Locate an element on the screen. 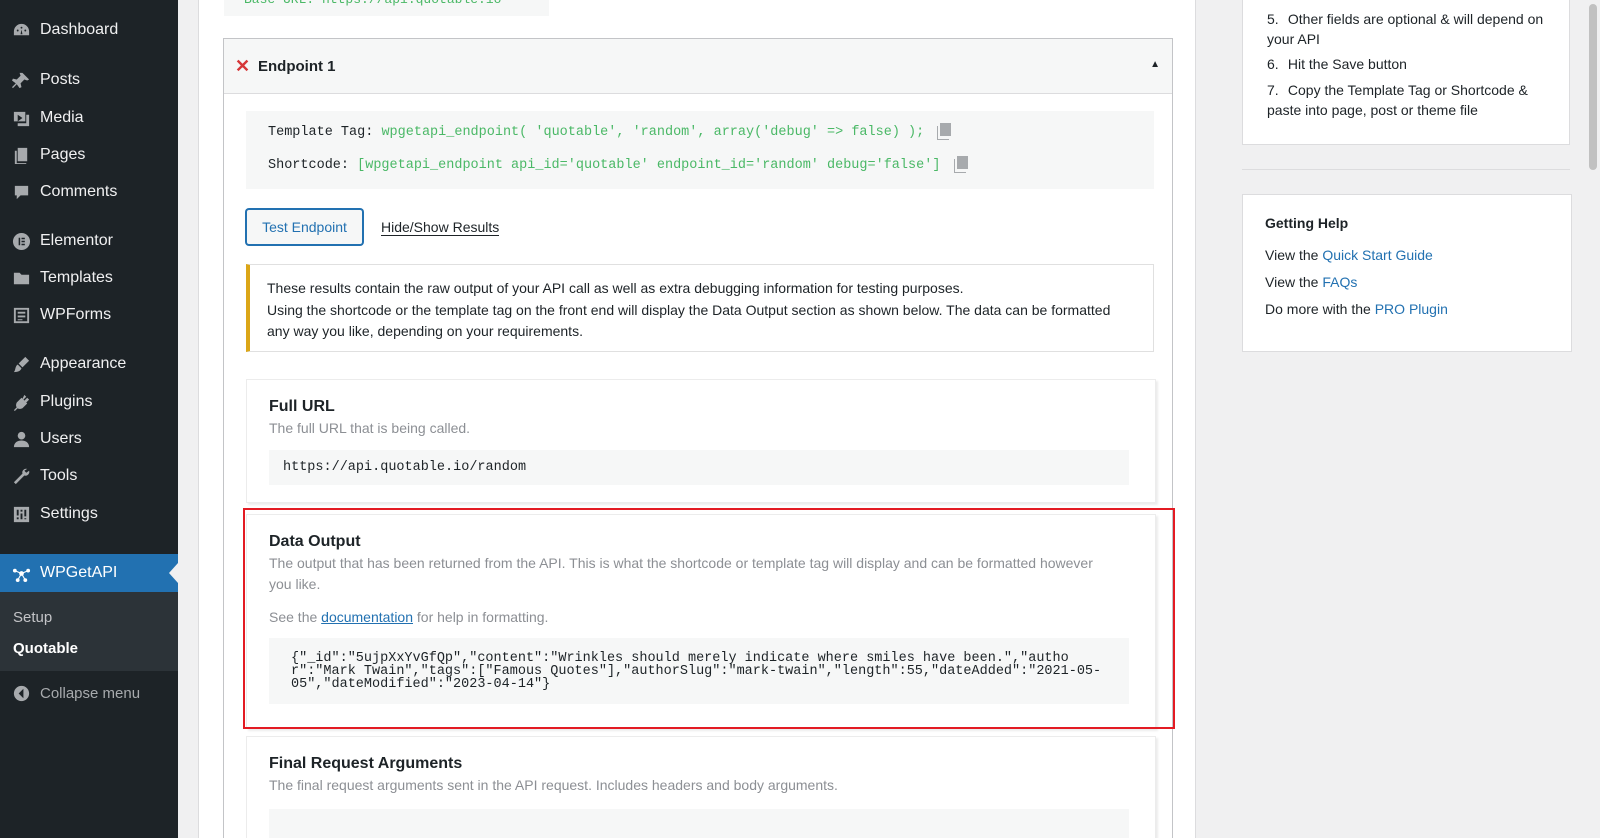 The width and height of the screenshot is (1600, 838). submenu-setup: Setup is located at coordinates (32, 617).